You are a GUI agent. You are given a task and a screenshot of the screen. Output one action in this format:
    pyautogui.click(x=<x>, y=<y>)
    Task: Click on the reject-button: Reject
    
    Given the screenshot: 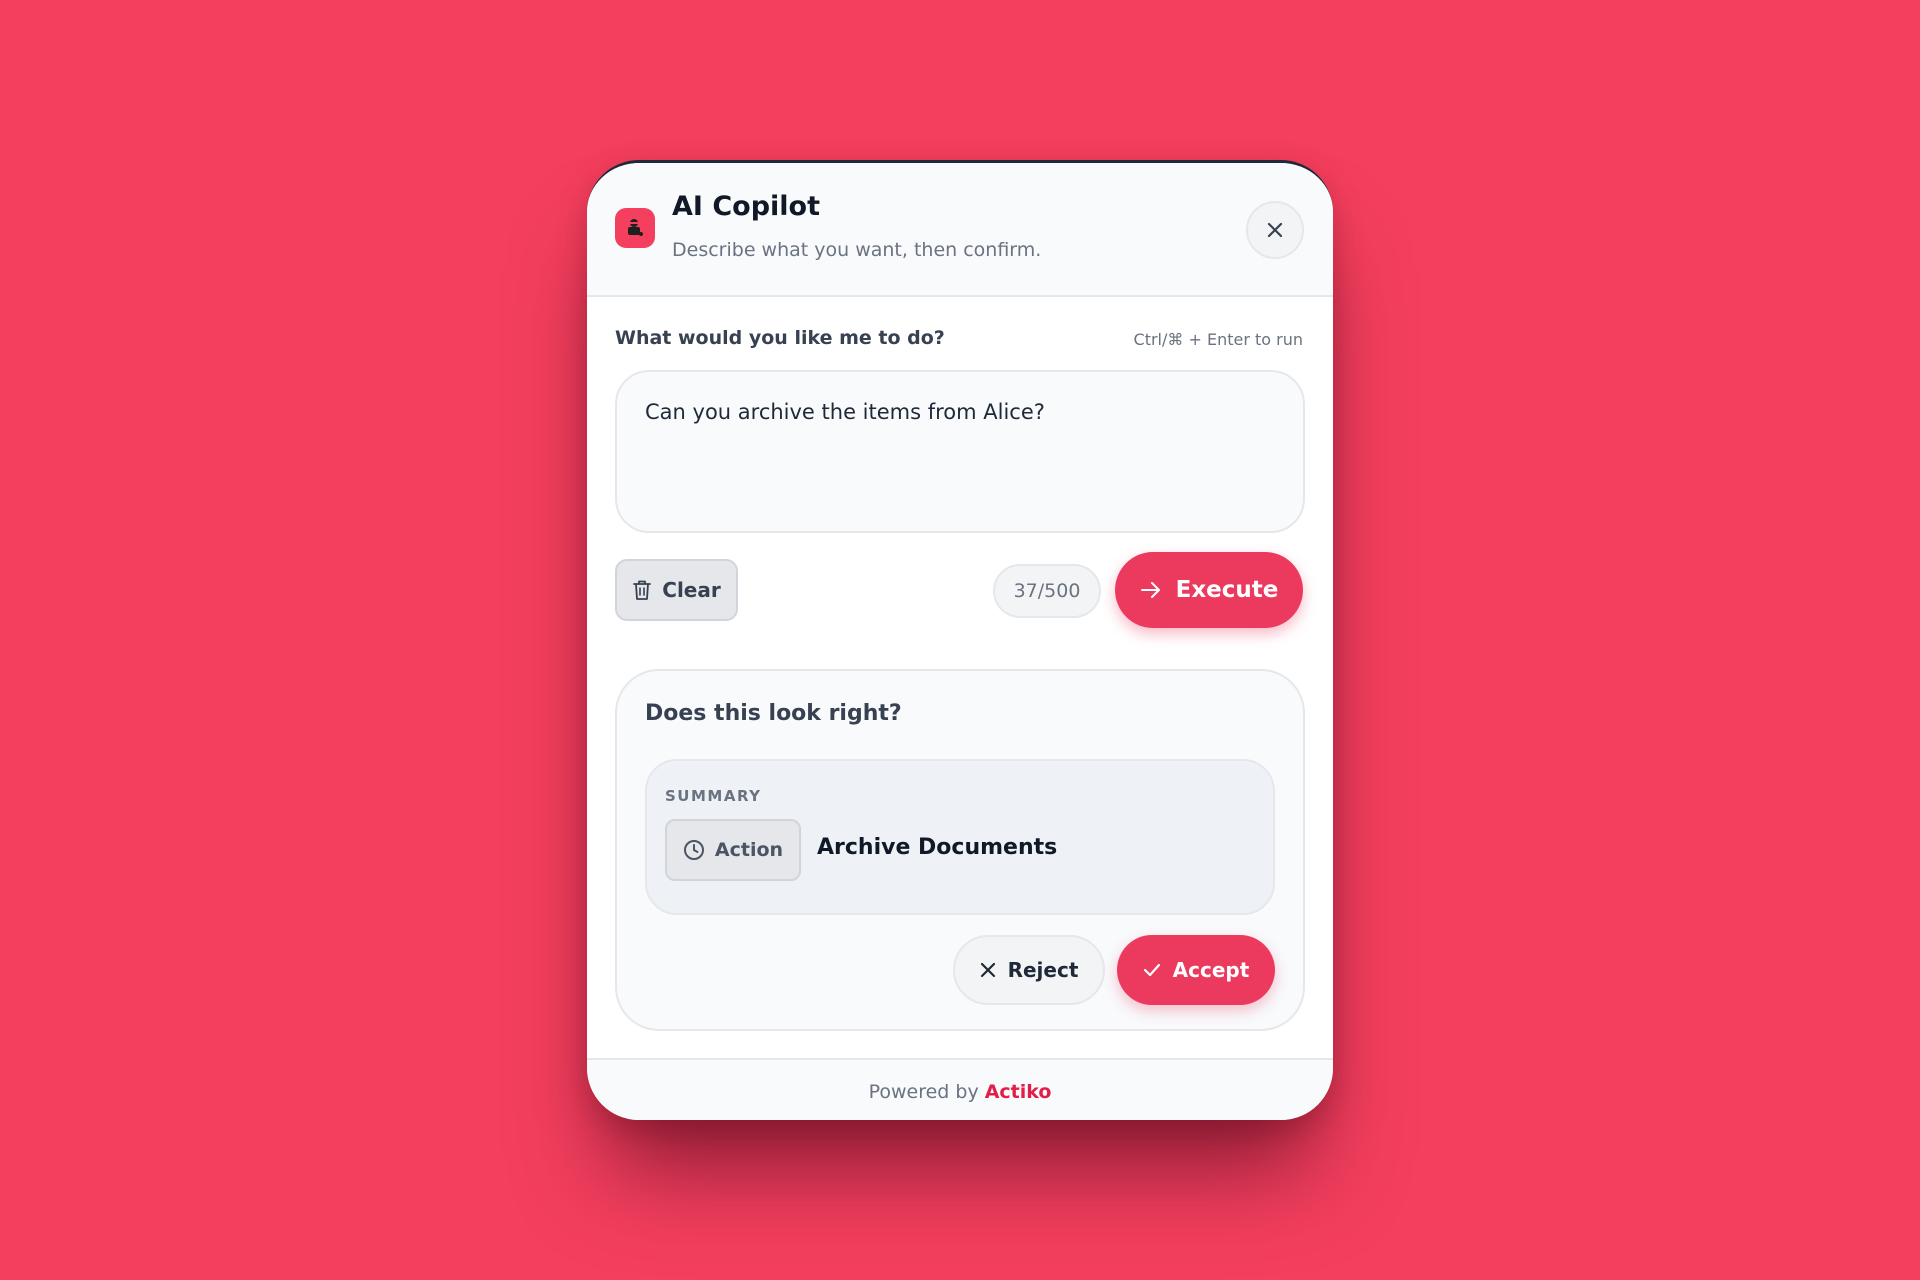 What is the action you would take?
    pyautogui.click(x=1029, y=970)
    